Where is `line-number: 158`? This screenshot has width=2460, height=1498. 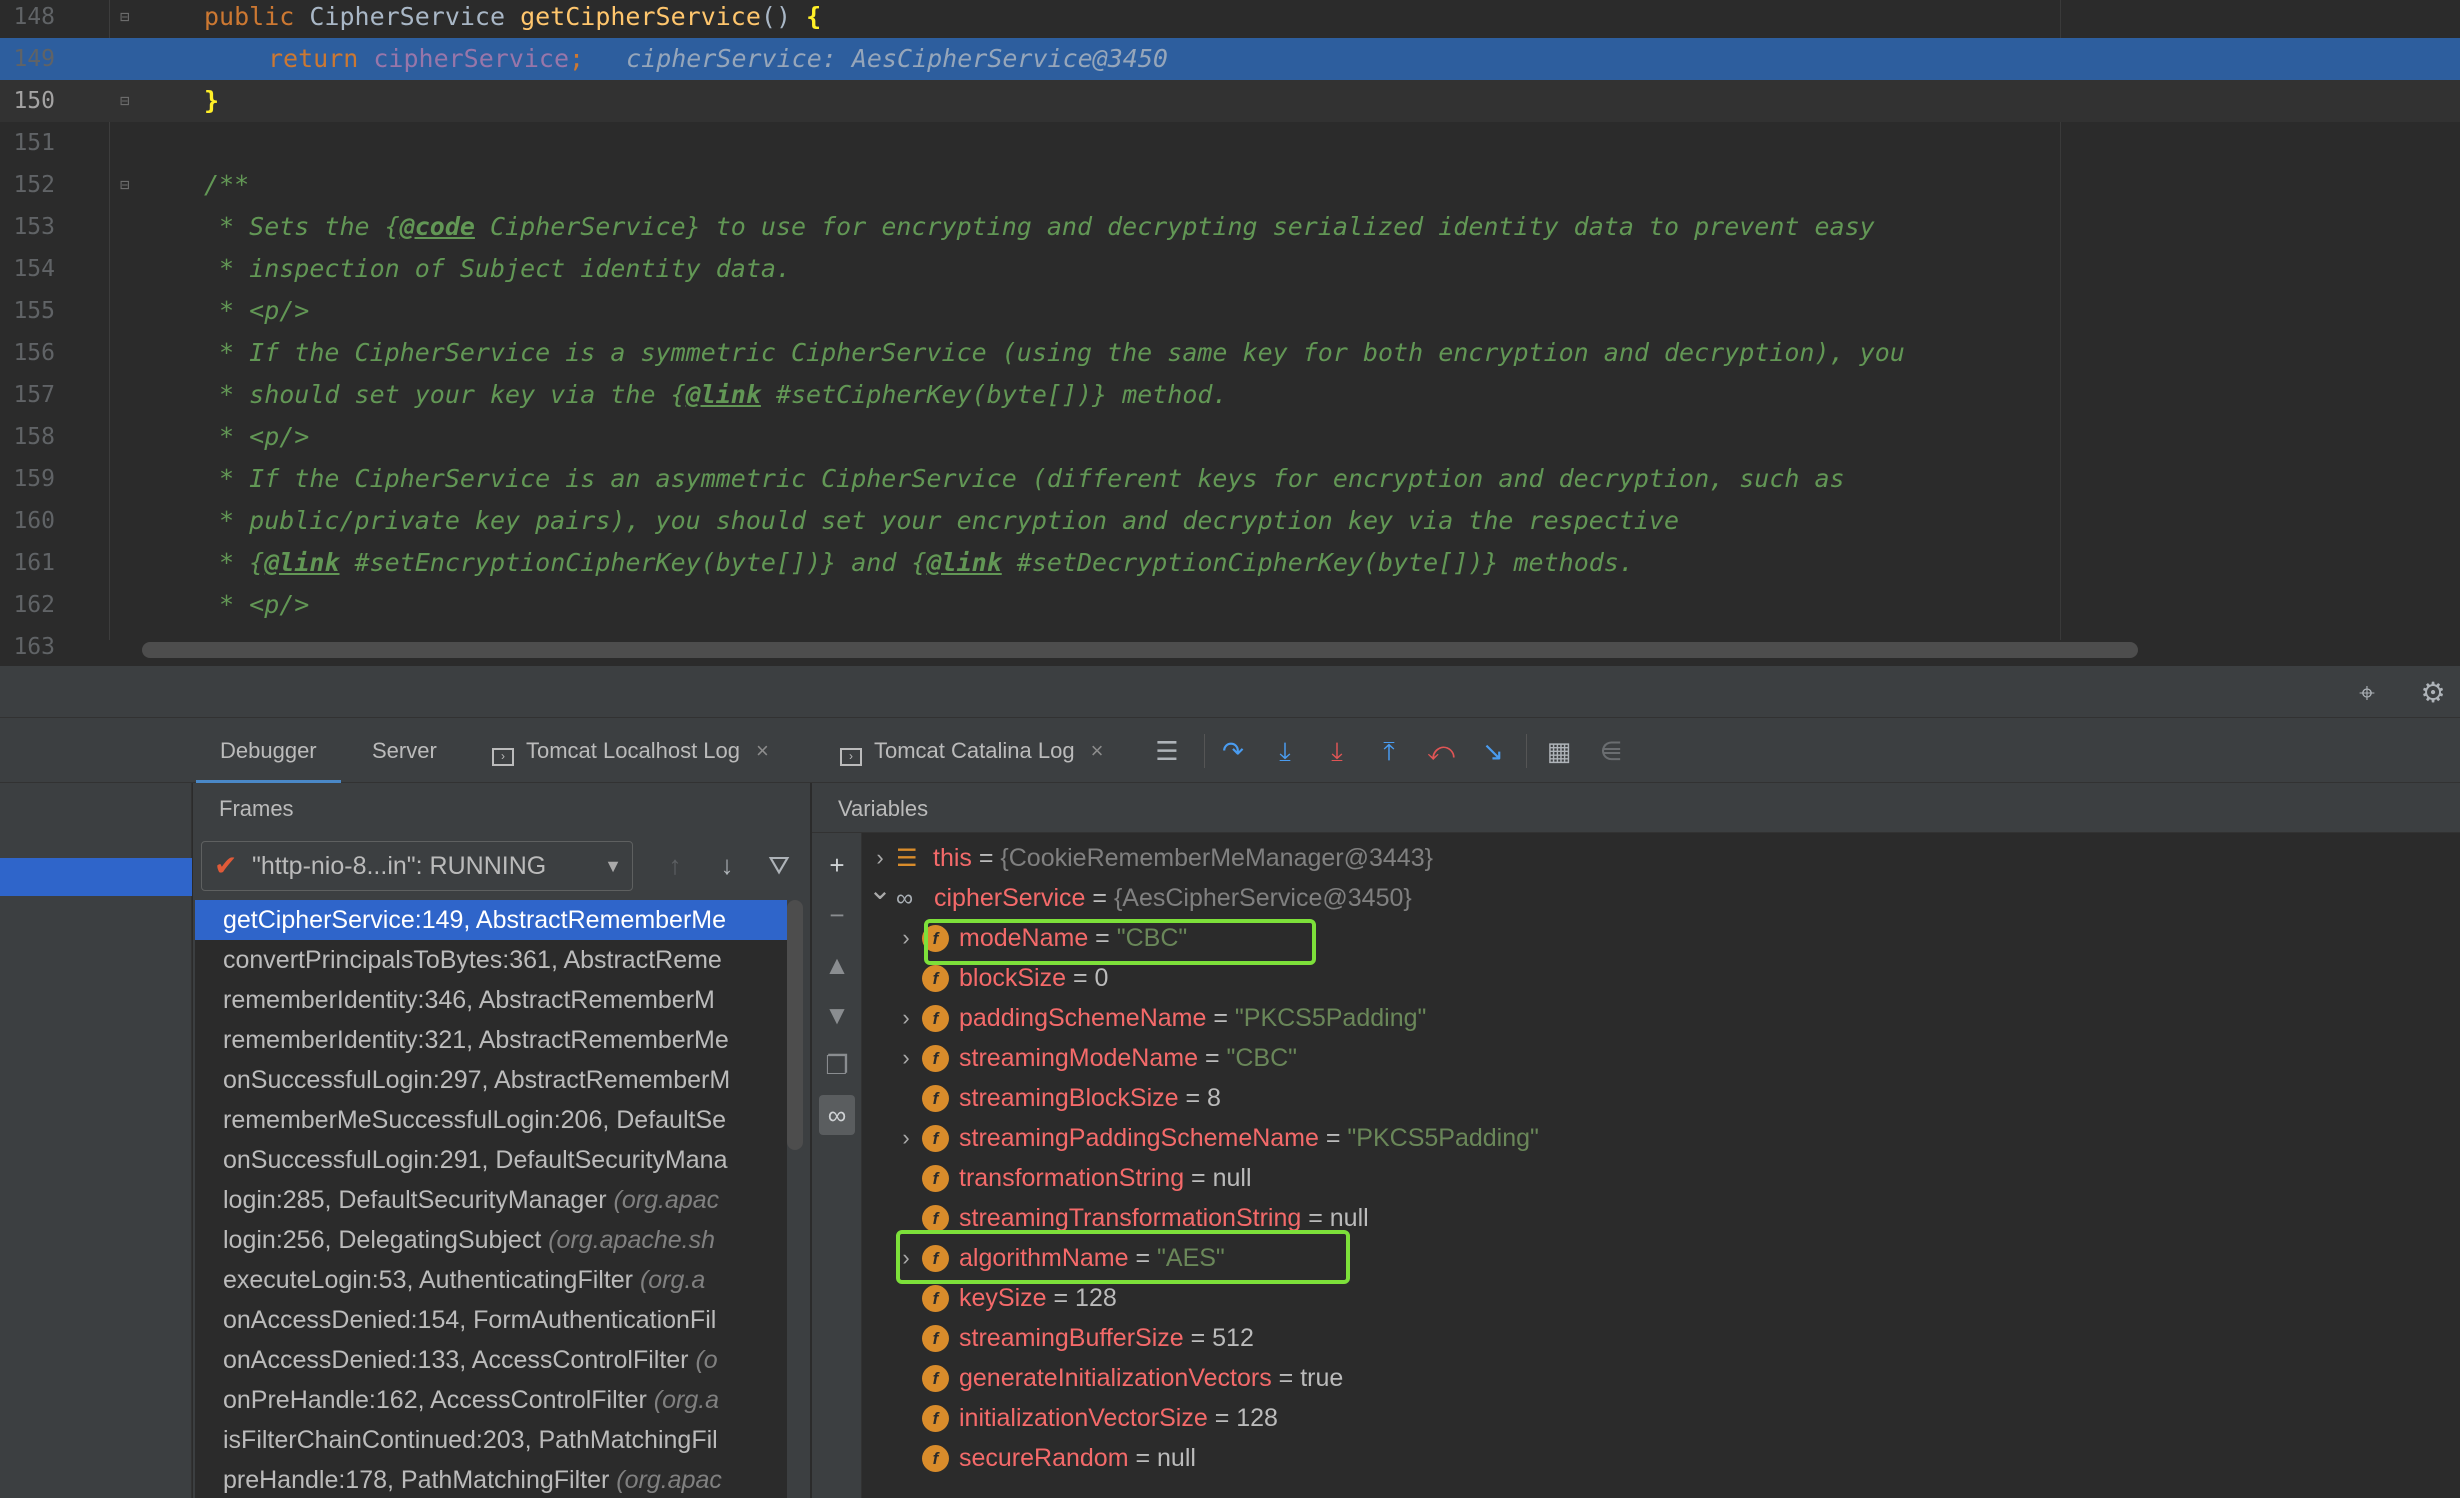 line-number: 158 is located at coordinates (27, 437).